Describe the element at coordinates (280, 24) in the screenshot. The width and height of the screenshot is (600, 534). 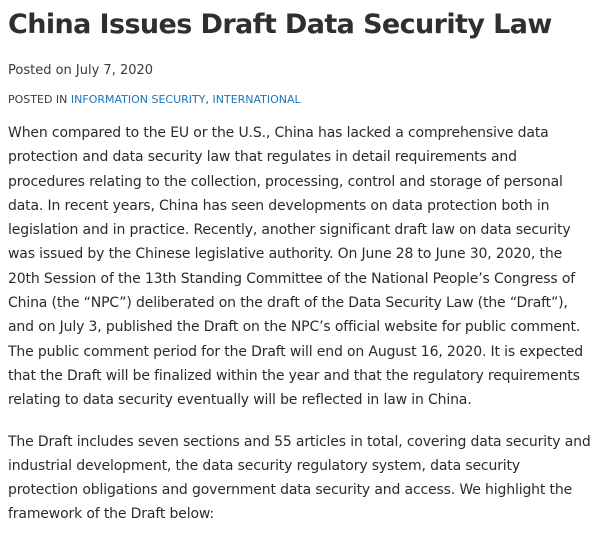
I see `article-title: China Issues Draft Data Security Law` at that location.